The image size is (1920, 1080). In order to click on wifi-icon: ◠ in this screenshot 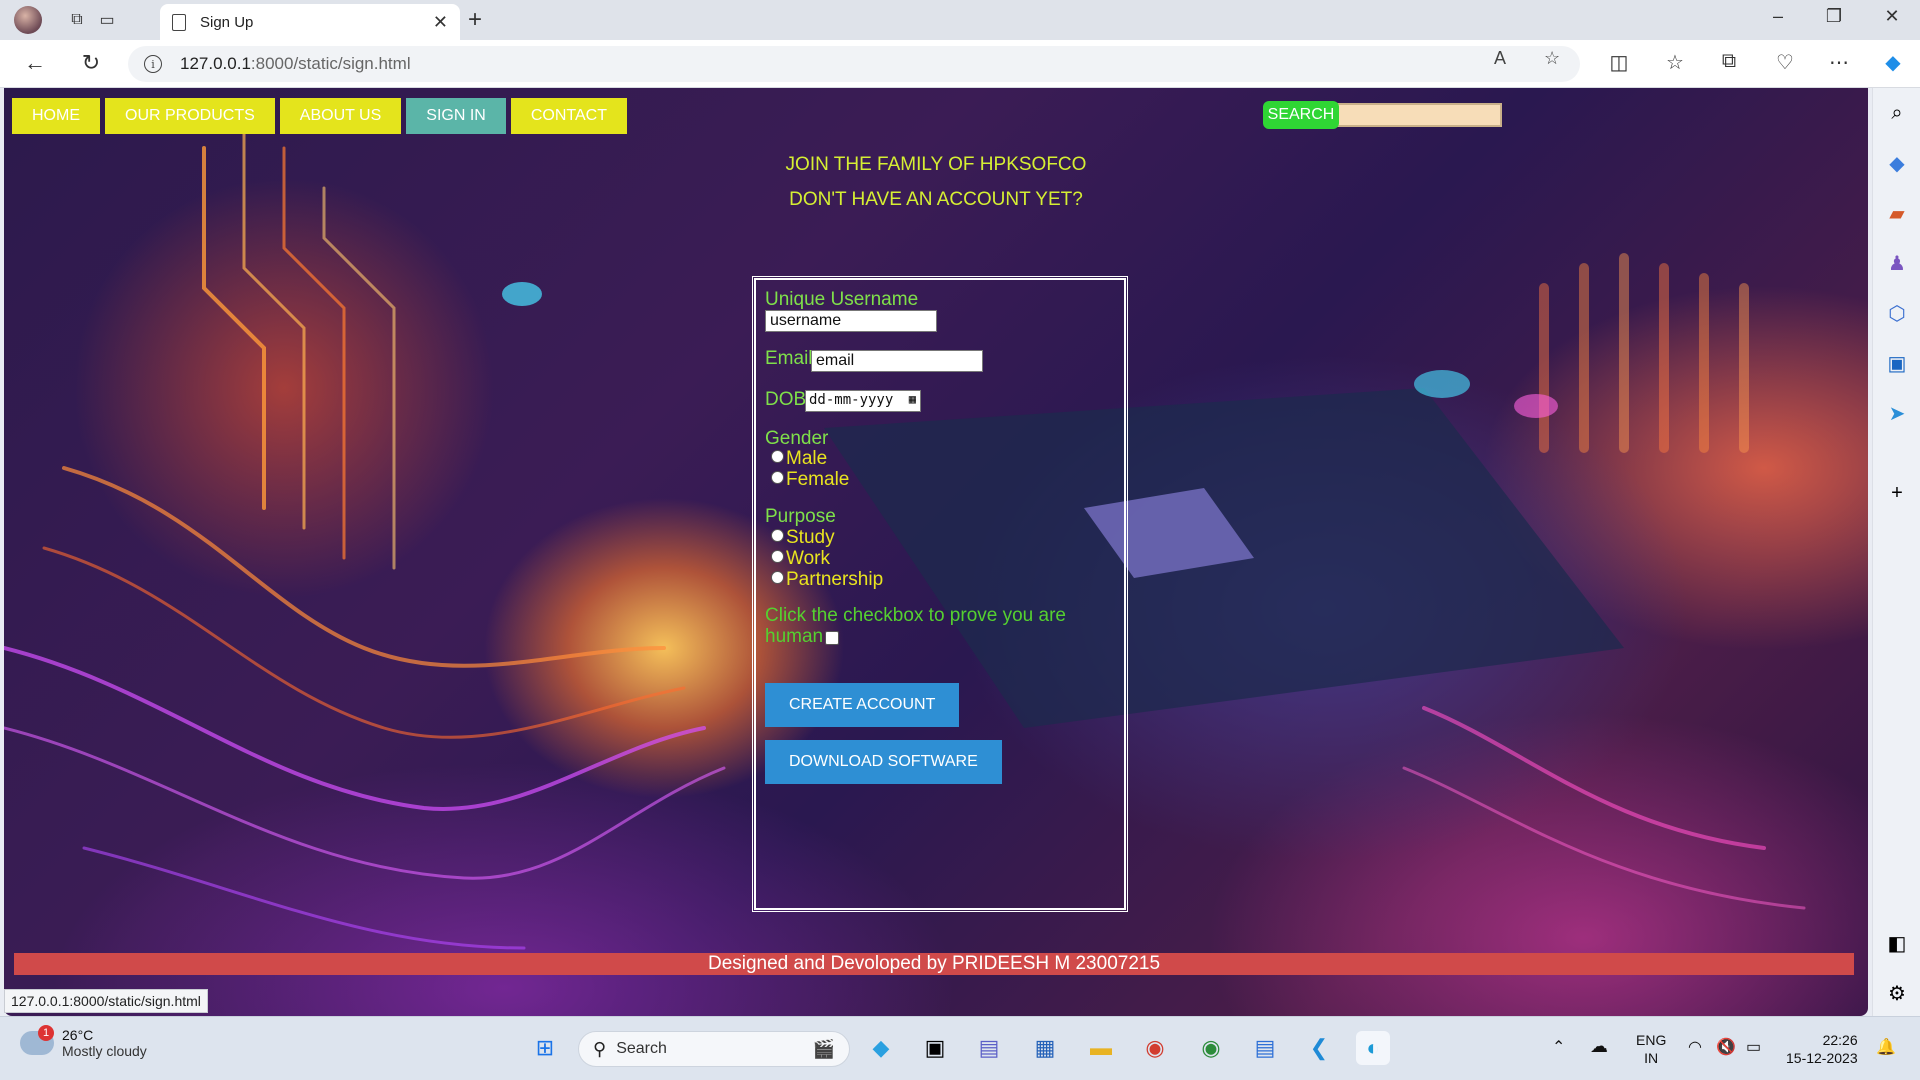, I will do `click(1695, 1048)`.